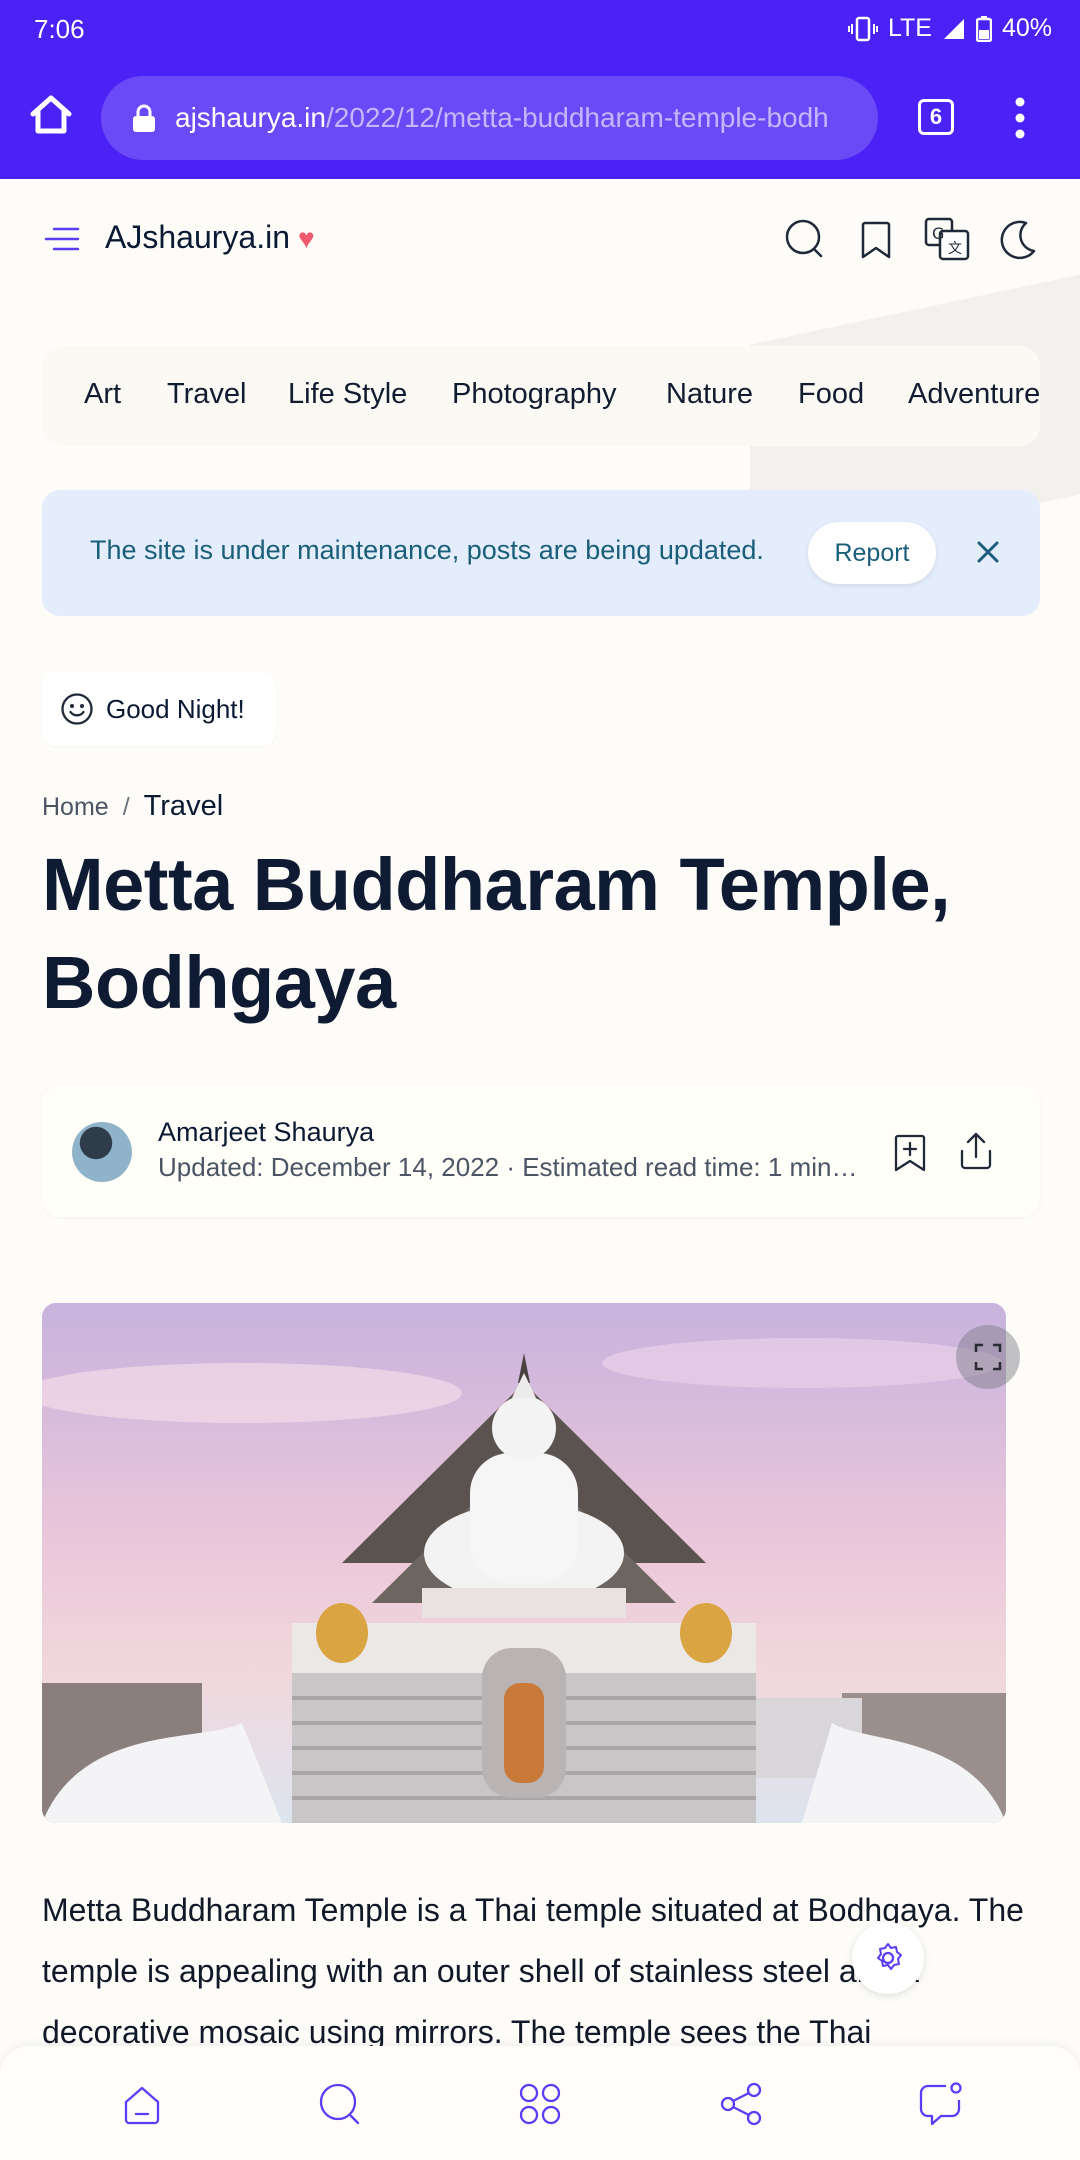  I want to click on bookmark-add-icon, so click(910, 1153).